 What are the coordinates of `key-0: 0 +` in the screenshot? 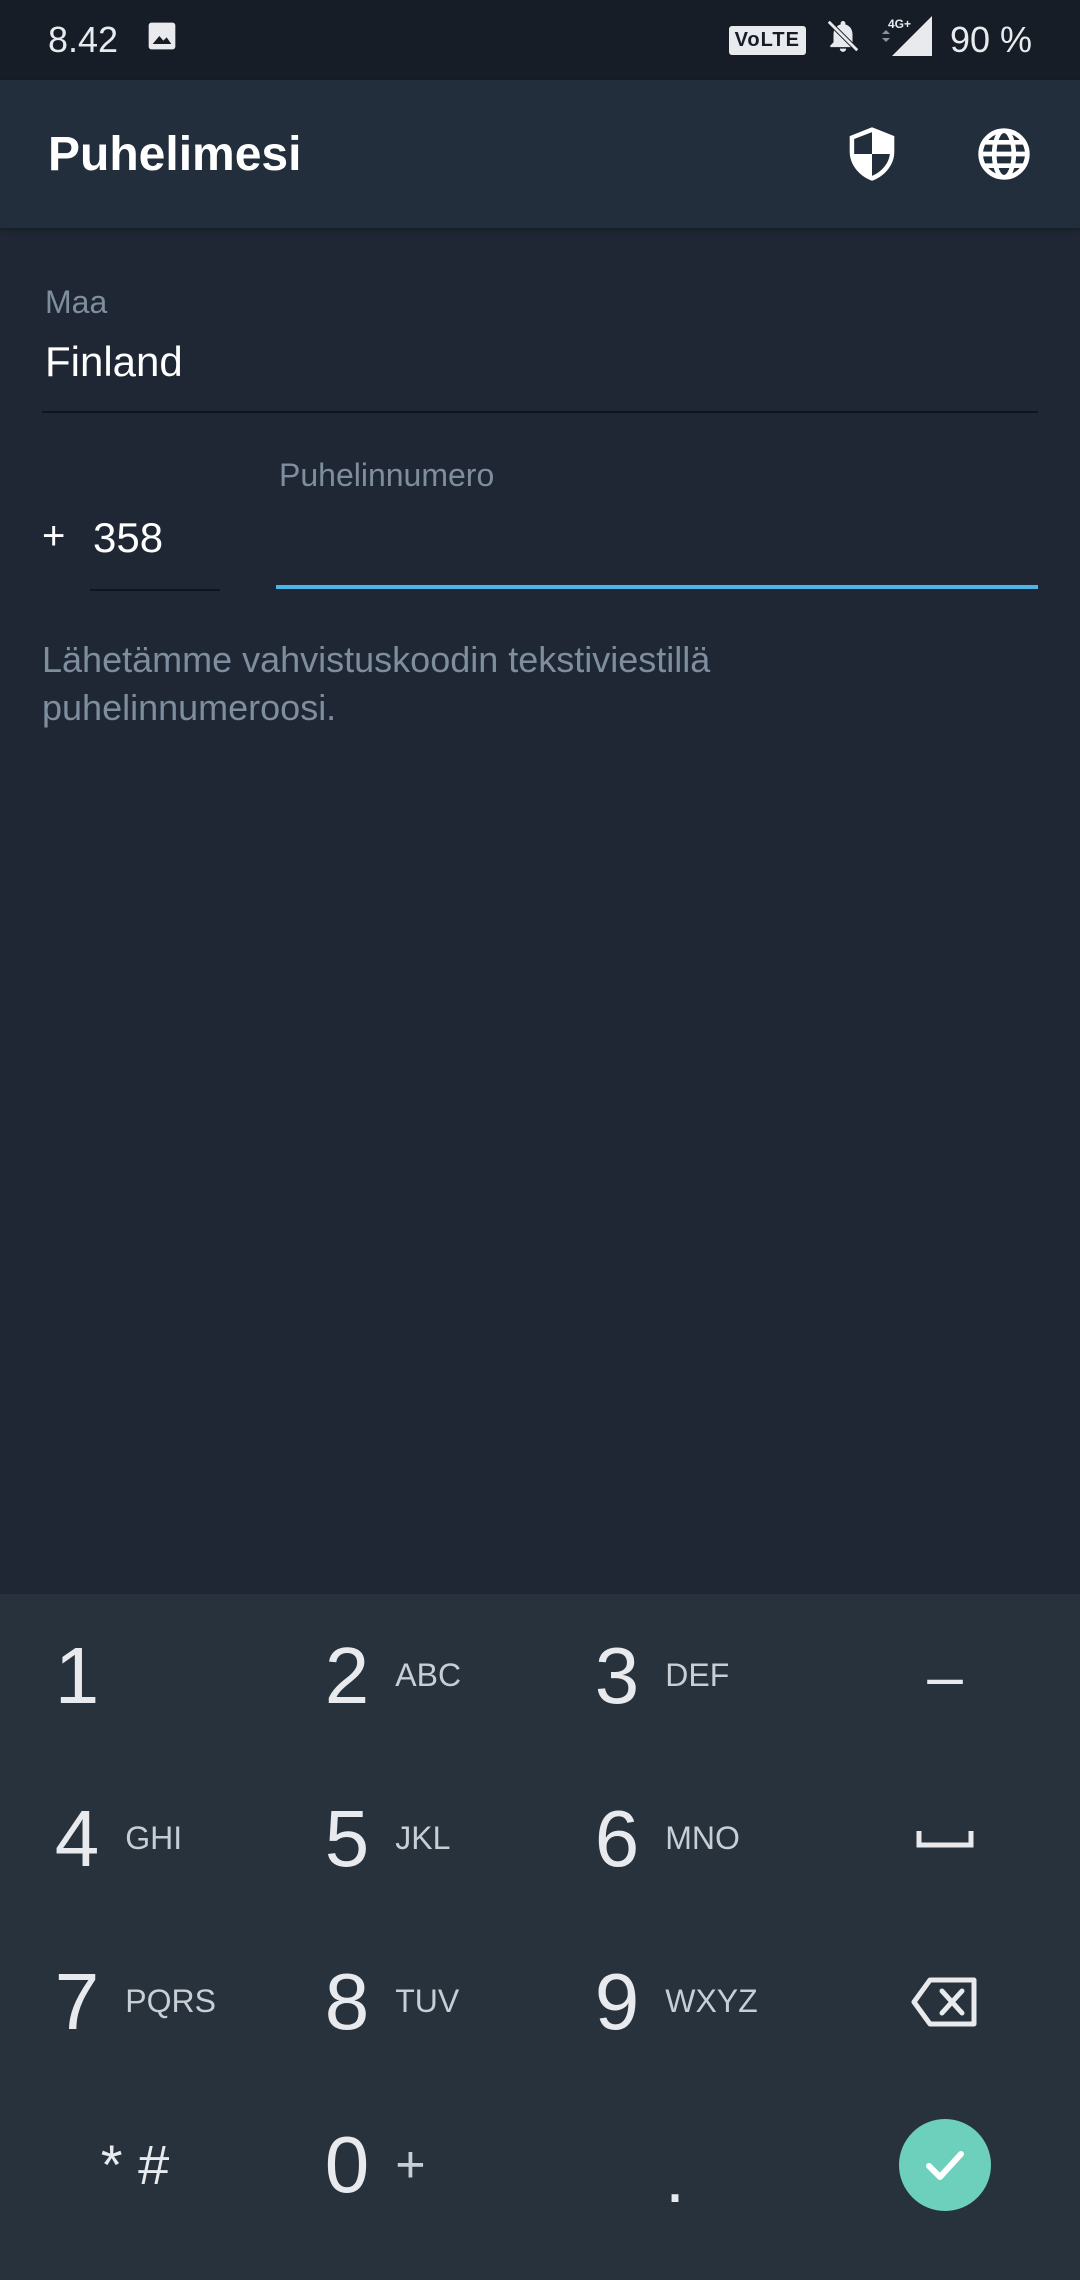 It's located at (405, 2164).